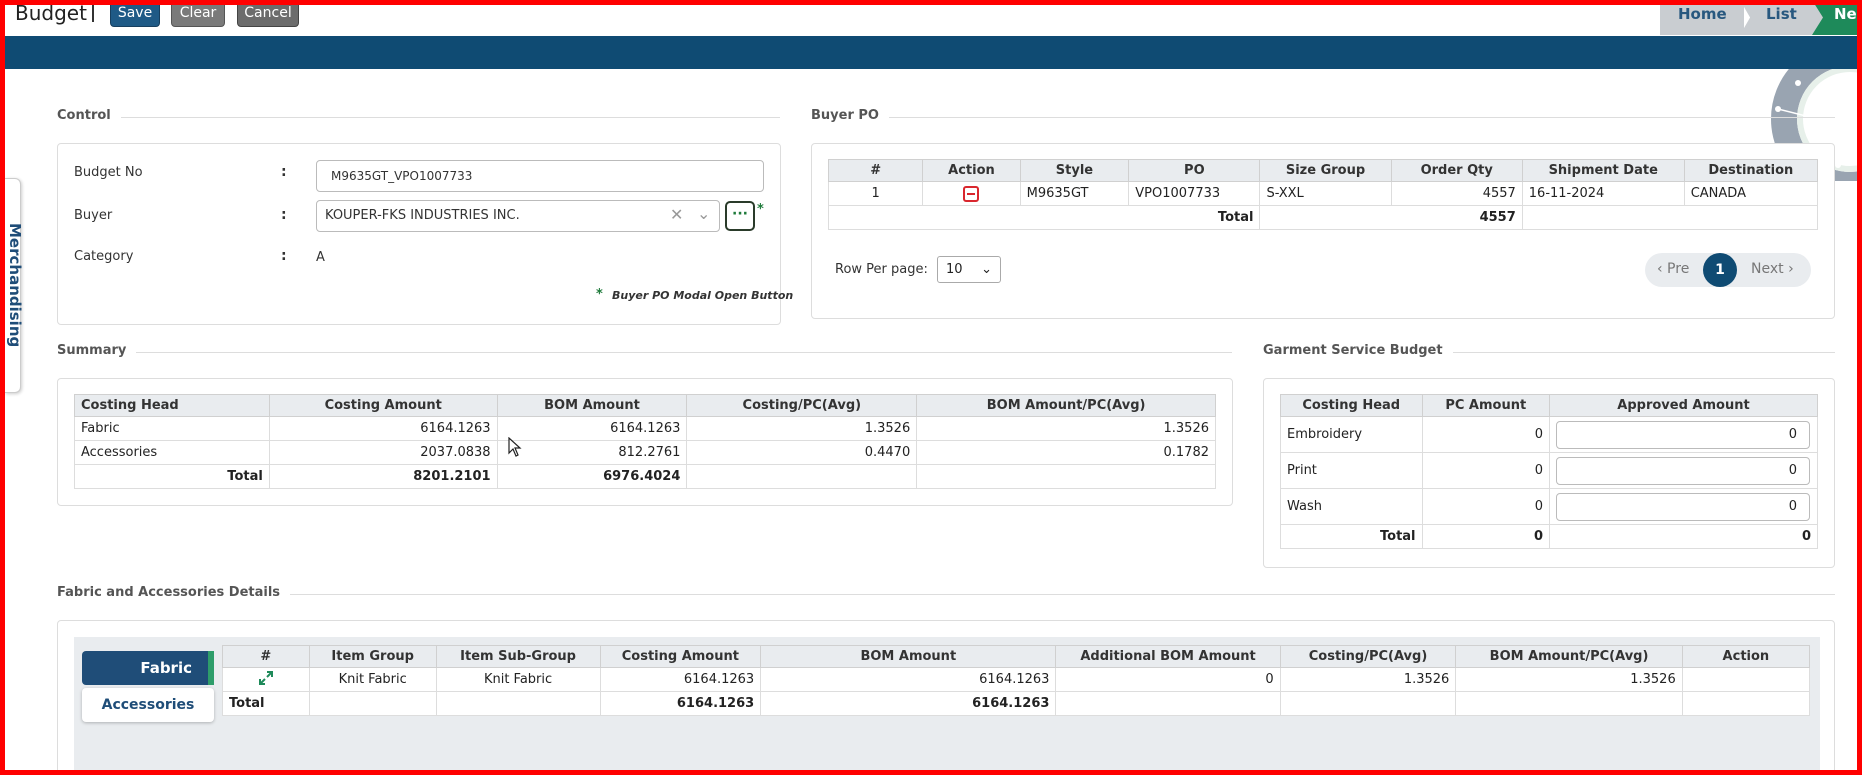  I want to click on garment-service-title: Garment Service Budget, so click(1358, 350).